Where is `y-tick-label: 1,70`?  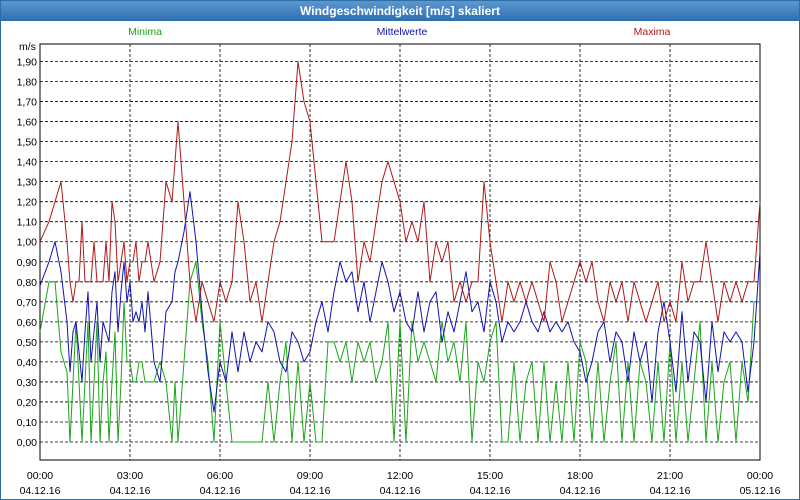 y-tick-label: 1,70 is located at coordinates (27, 103).